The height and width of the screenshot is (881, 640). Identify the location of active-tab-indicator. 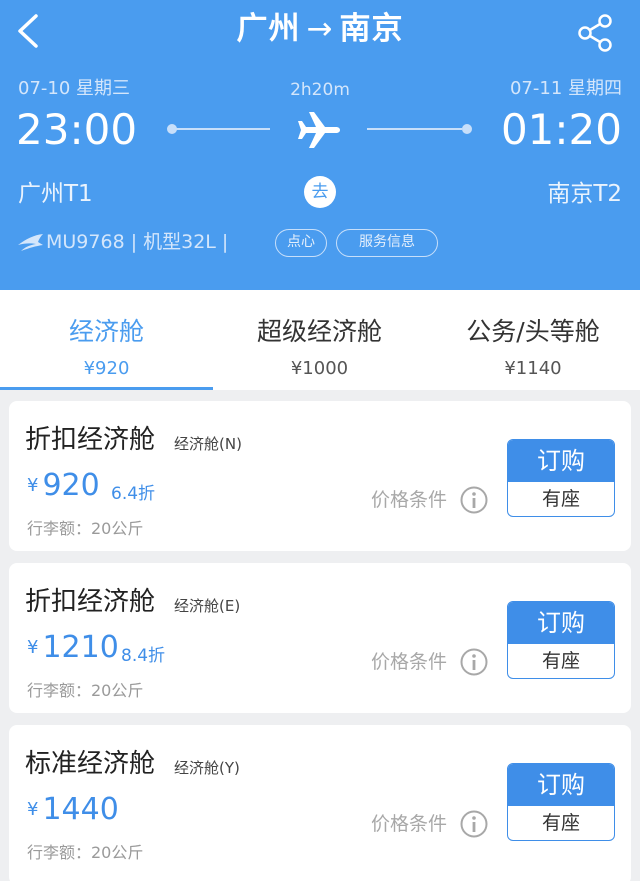
(106, 388).